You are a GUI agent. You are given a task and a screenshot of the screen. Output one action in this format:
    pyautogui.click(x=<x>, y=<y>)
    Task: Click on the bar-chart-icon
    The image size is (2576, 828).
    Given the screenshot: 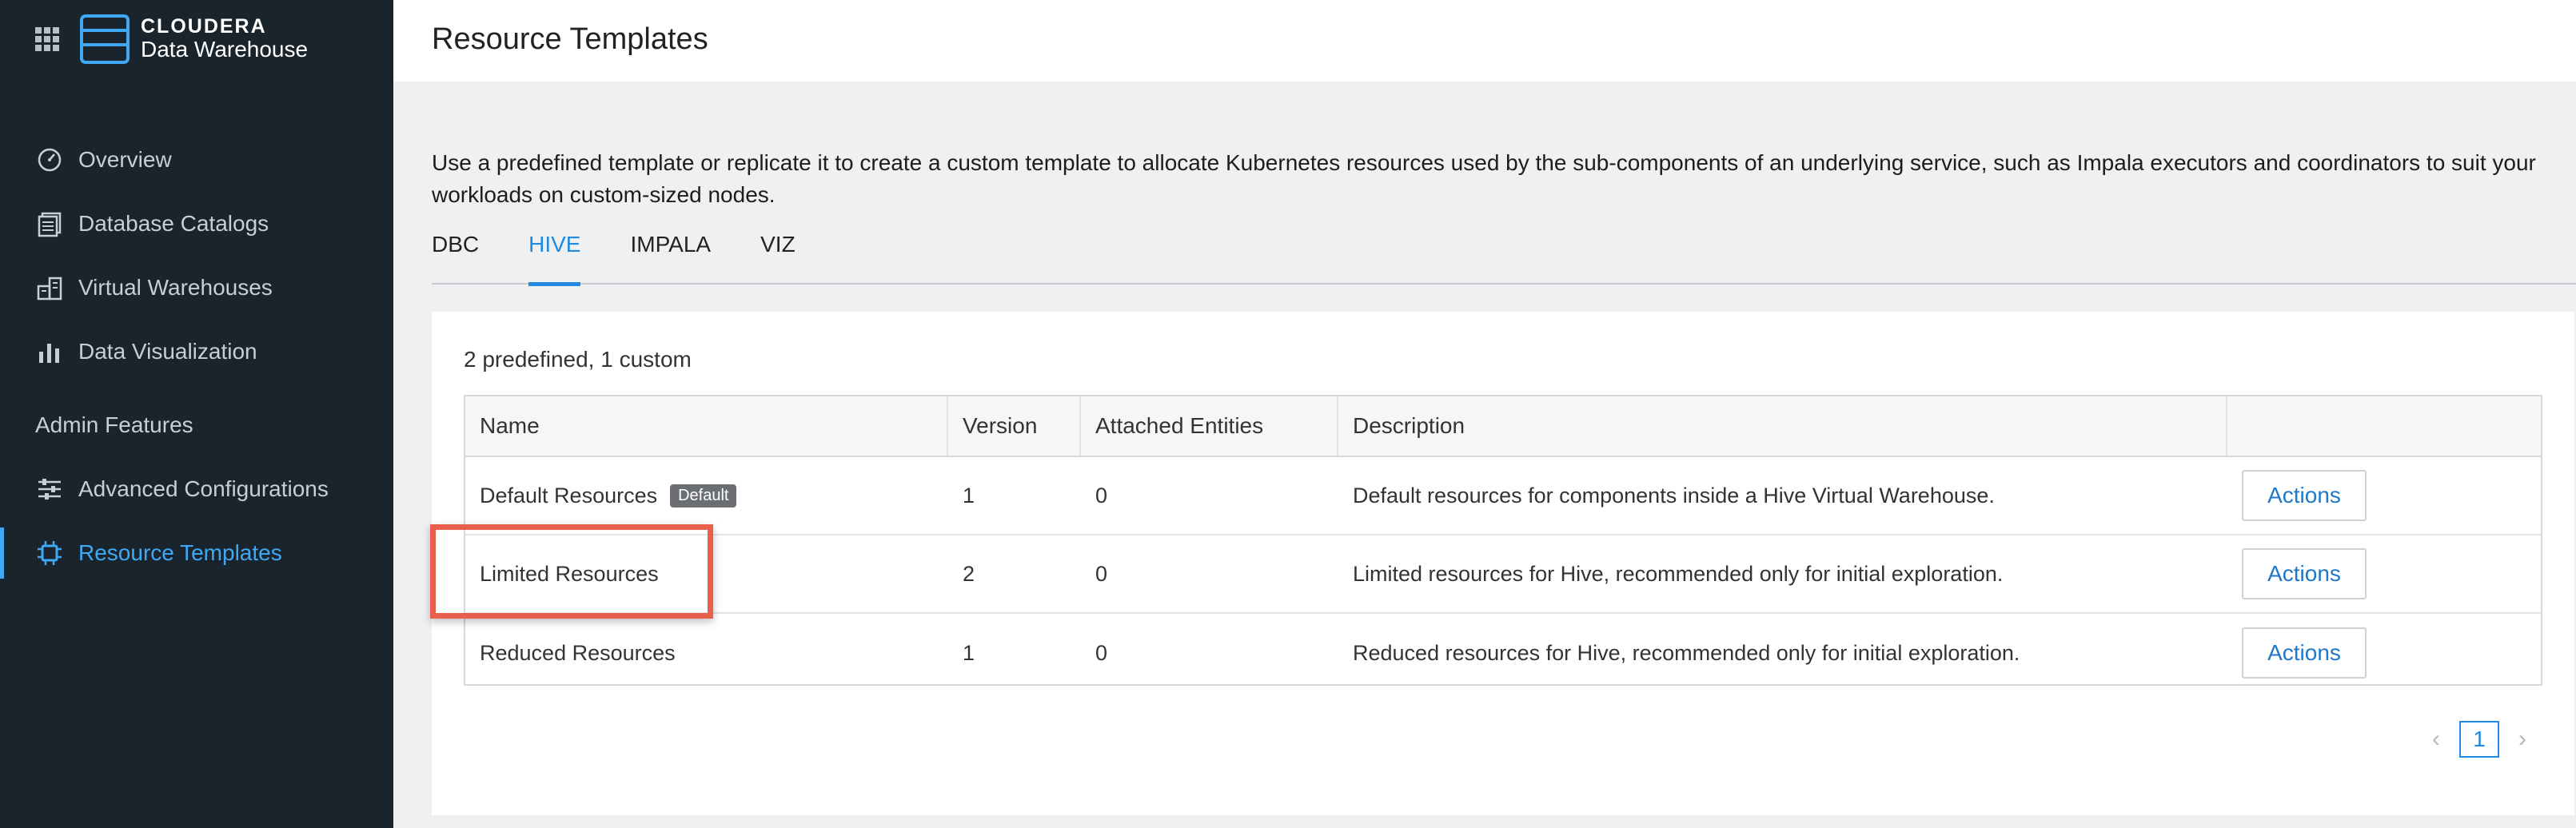 What is the action you would take?
    pyautogui.click(x=49, y=353)
    